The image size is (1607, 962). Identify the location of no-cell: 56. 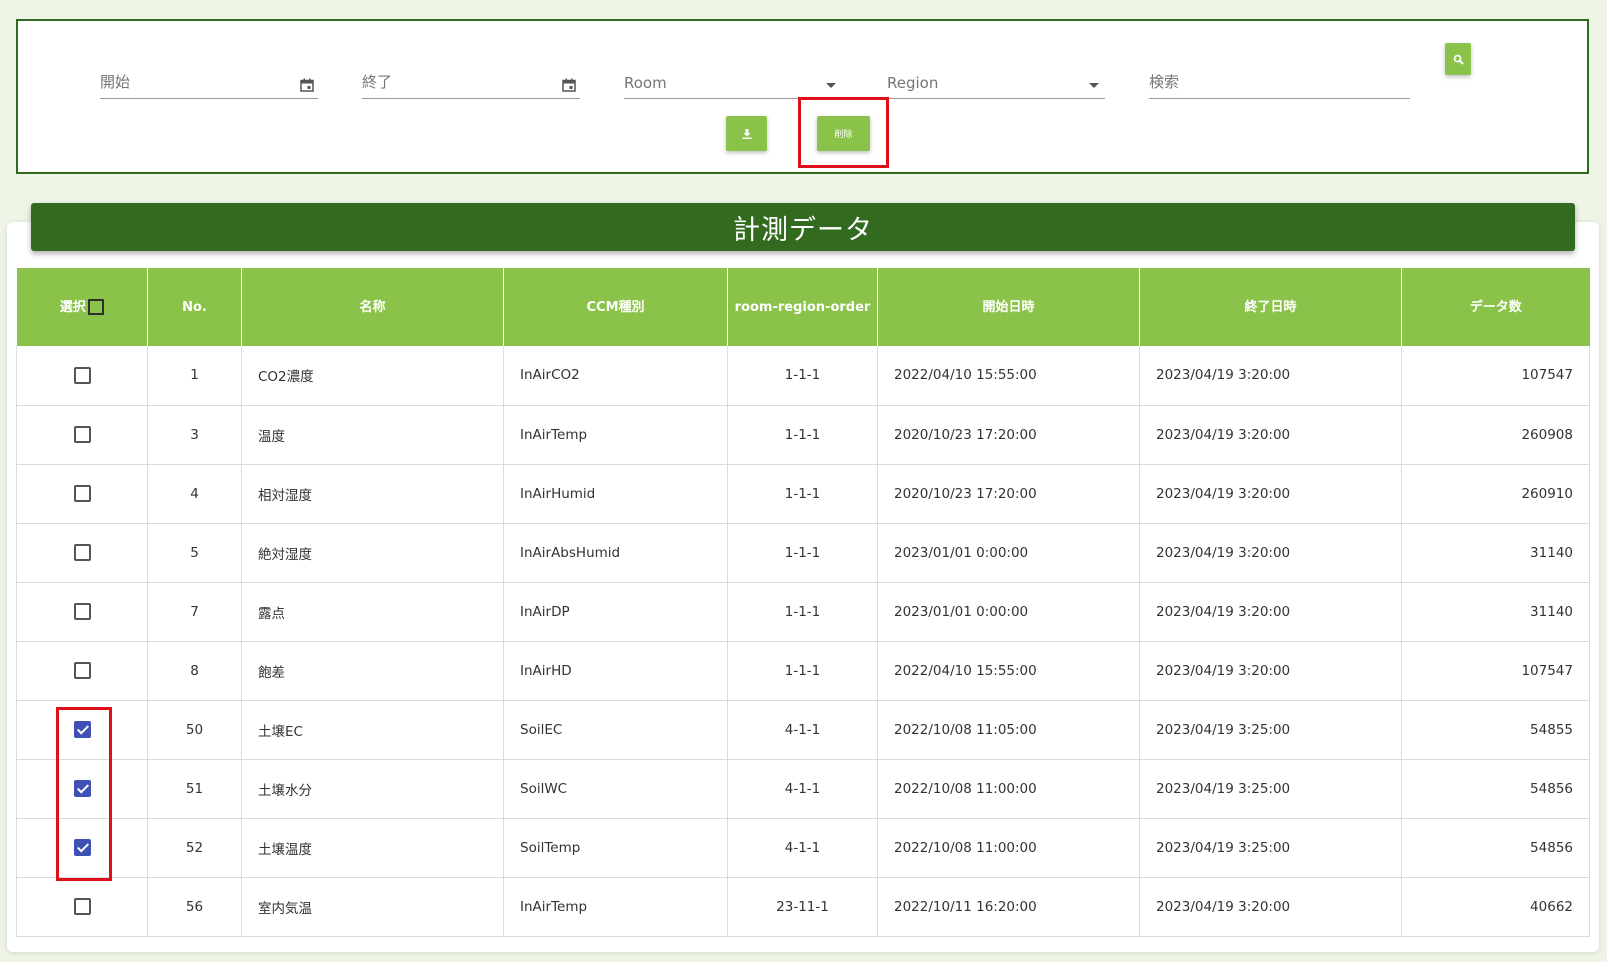
(194, 907).